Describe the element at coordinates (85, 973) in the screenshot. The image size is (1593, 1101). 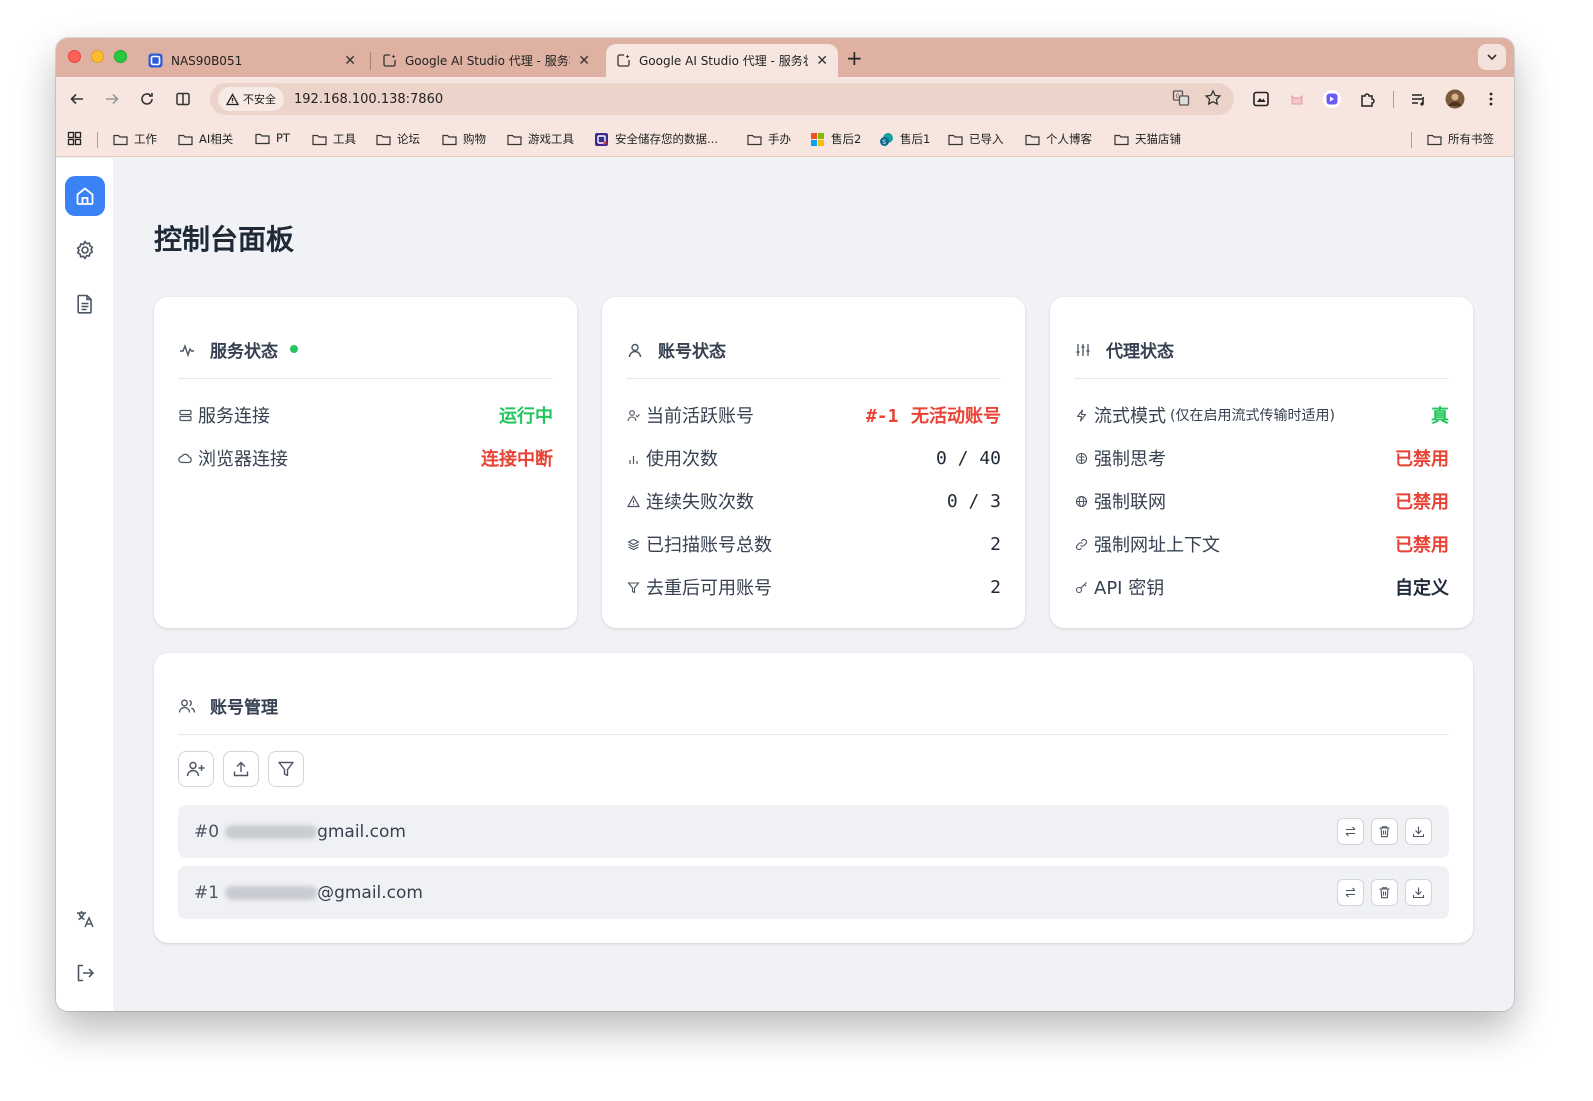
I see `logout-button` at that location.